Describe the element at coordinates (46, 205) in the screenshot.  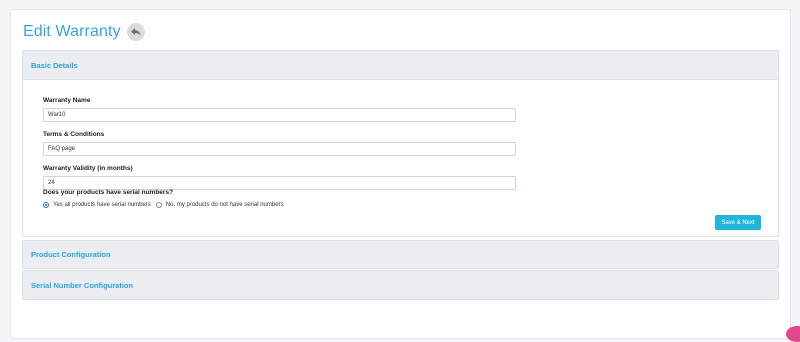
I see `radio-yes` at that location.